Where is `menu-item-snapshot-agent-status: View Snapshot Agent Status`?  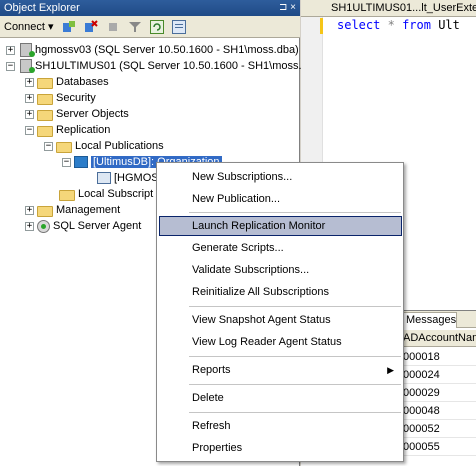
menu-item-snapshot-agent-status: View Snapshot Agent Status is located at coordinates (280, 320).